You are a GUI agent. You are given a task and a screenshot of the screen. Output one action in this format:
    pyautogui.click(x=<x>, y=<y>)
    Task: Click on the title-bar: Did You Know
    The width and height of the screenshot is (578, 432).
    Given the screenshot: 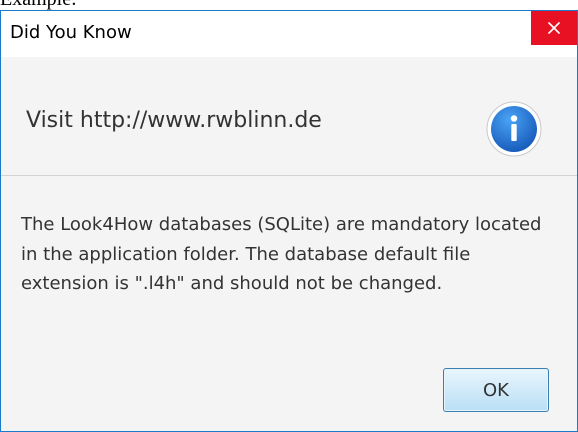 What is the action you would take?
    pyautogui.click(x=289, y=34)
    